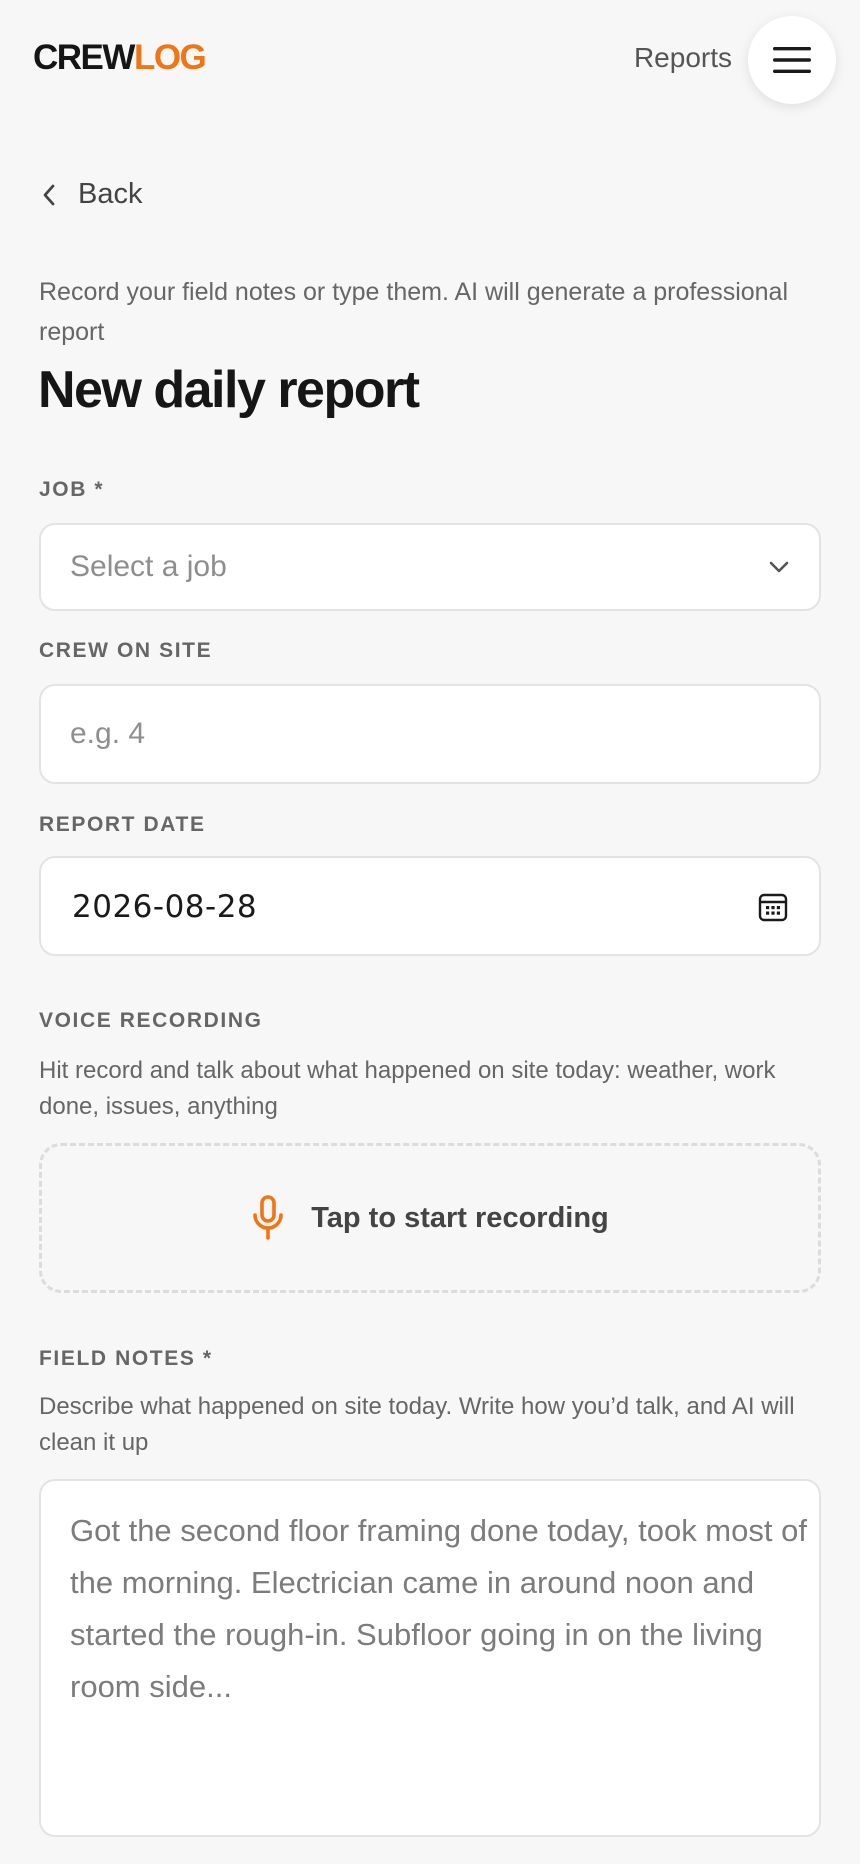 Image resolution: width=860 pixels, height=1864 pixels. I want to click on job-select: Select a job, so click(430, 567).